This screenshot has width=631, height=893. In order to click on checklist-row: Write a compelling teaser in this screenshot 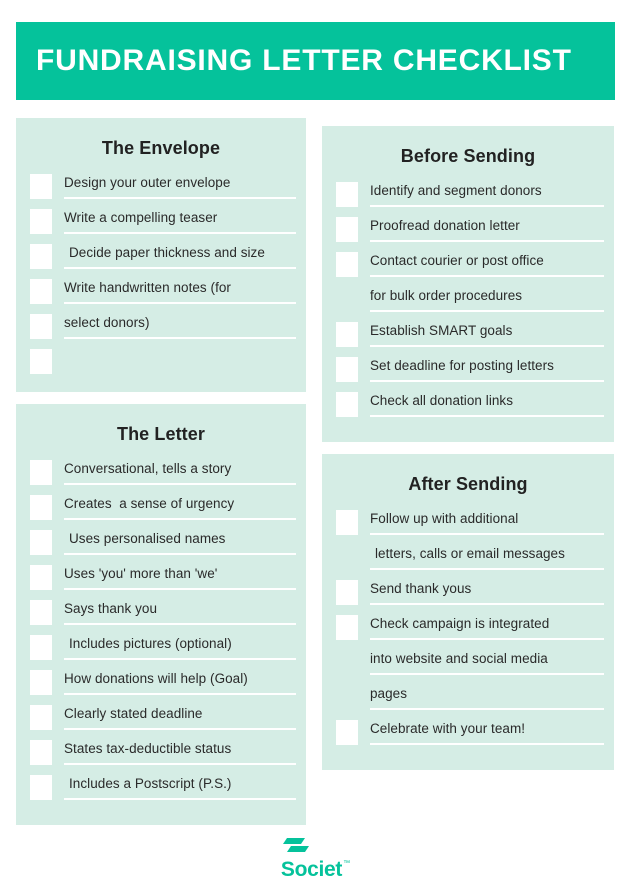, I will do `click(163, 222)`.